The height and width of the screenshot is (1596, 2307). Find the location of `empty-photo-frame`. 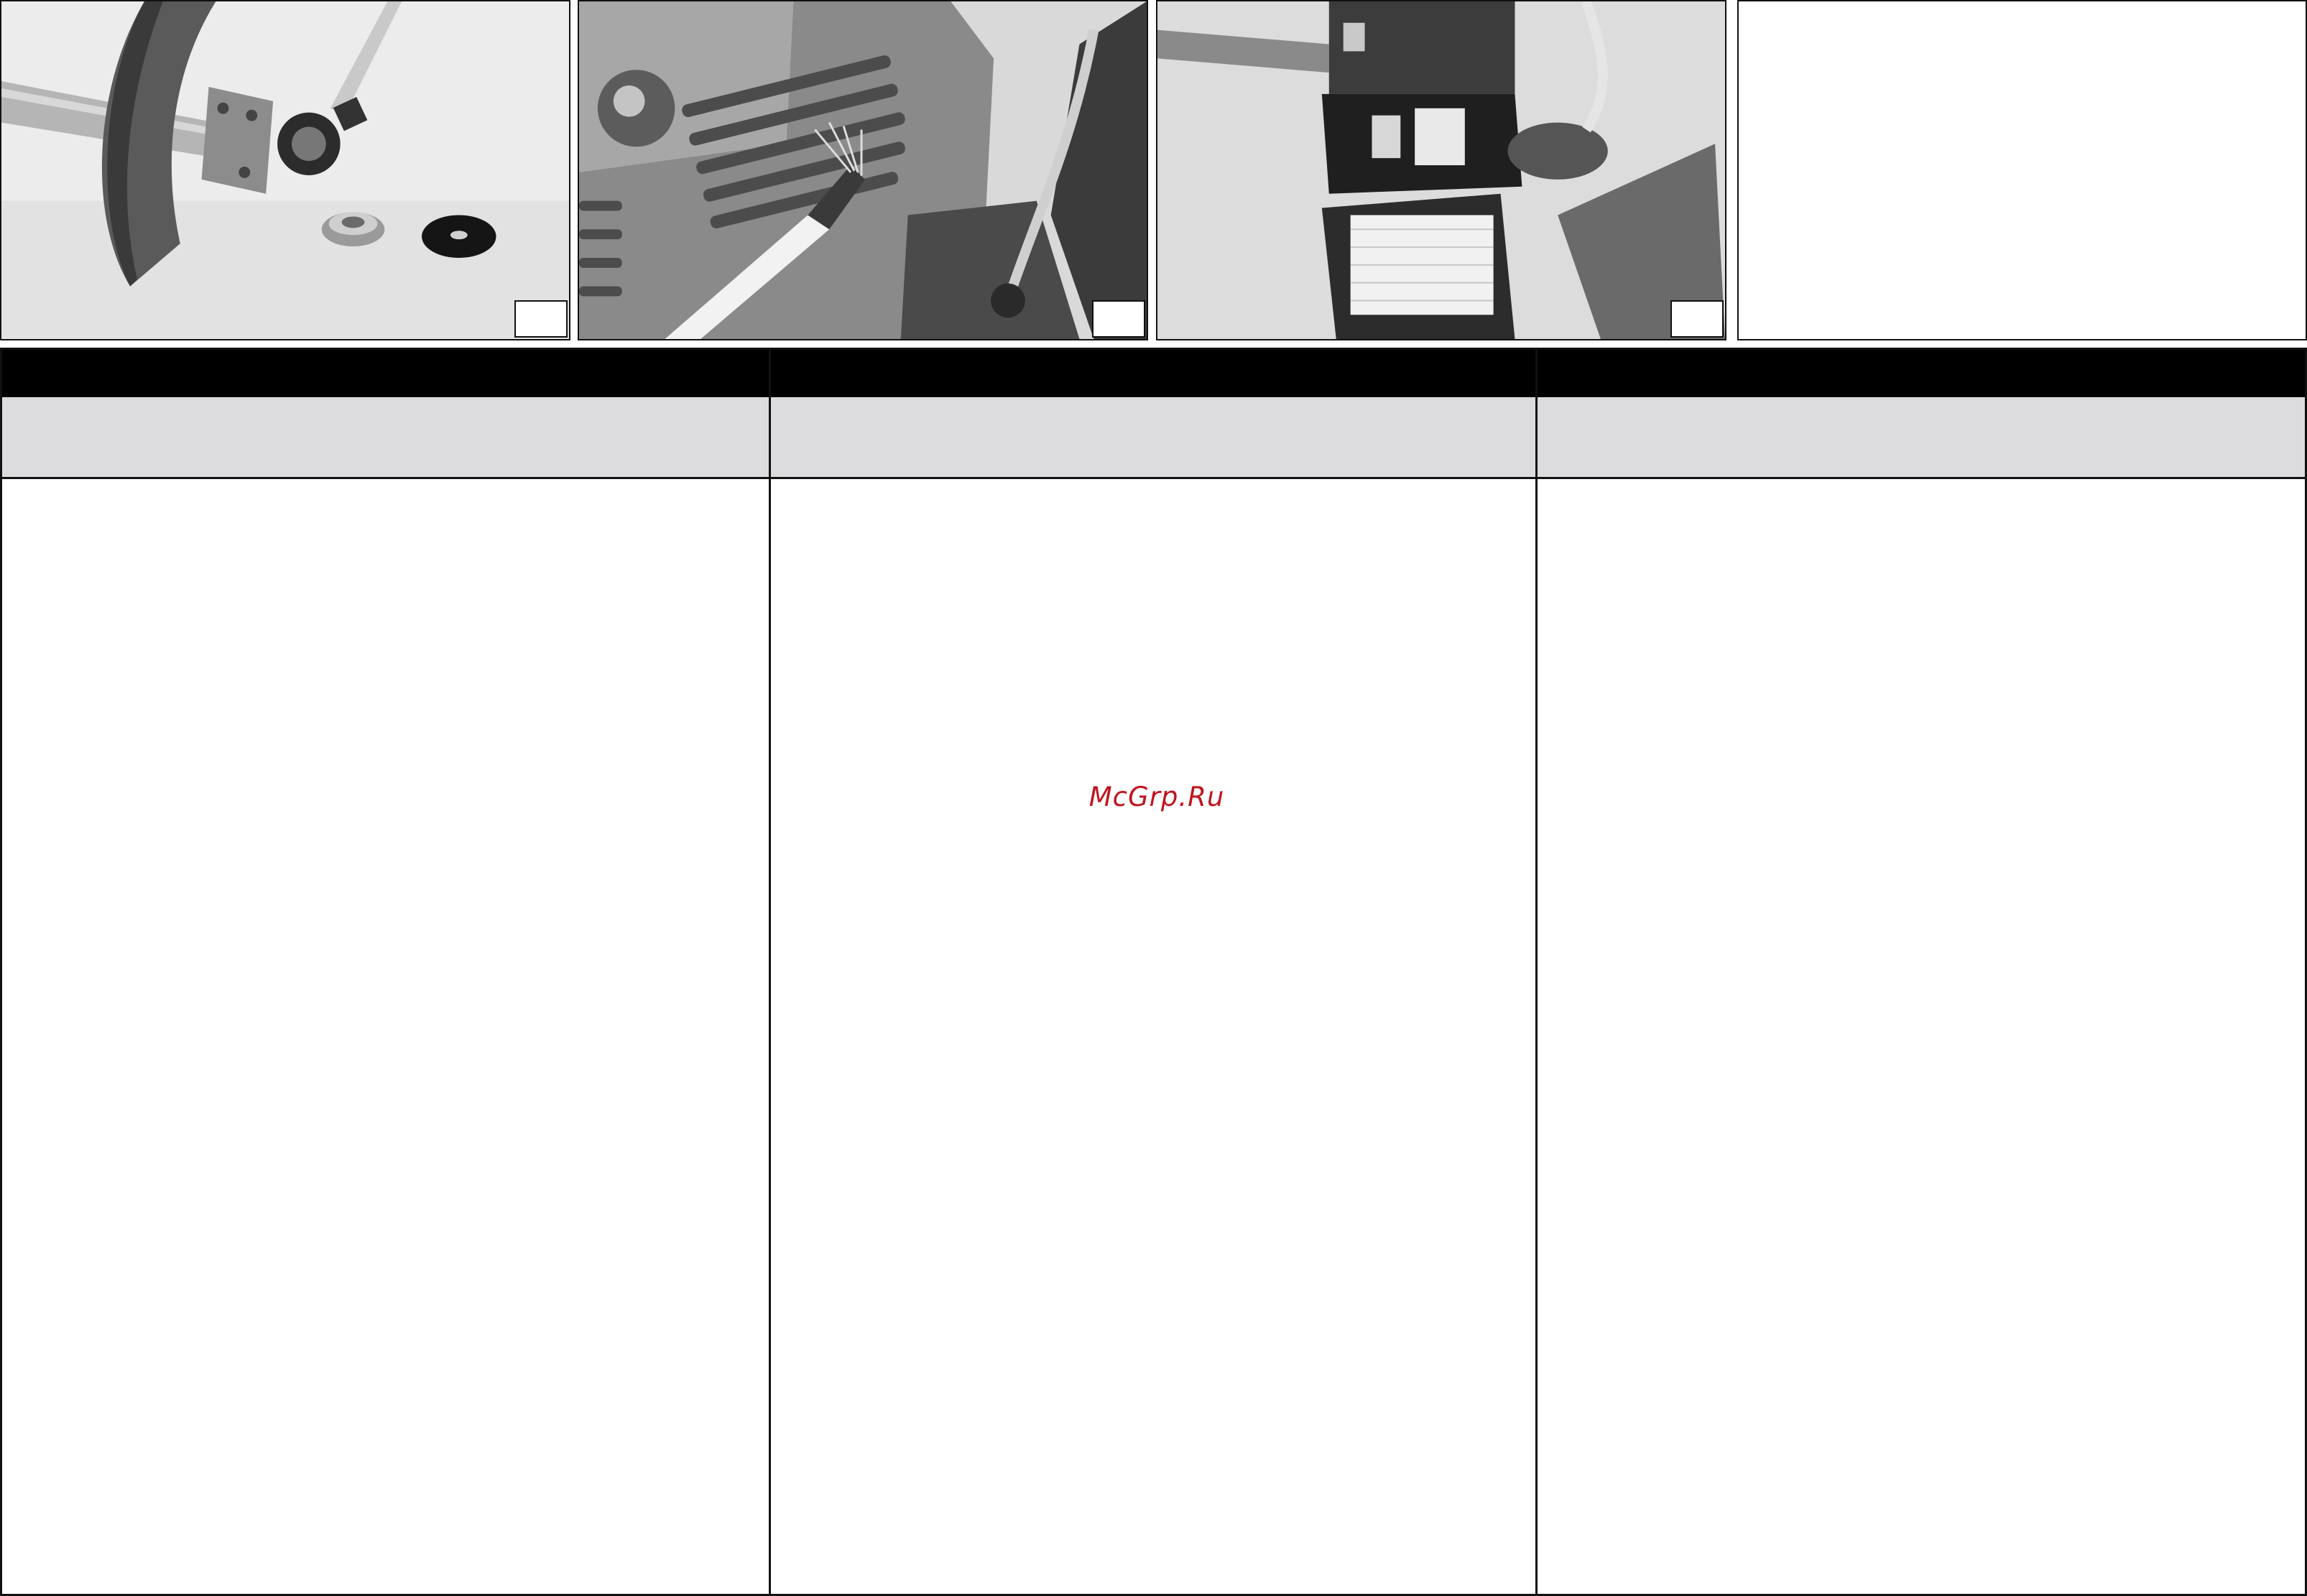

empty-photo-frame is located at coordinates (2022, 170).